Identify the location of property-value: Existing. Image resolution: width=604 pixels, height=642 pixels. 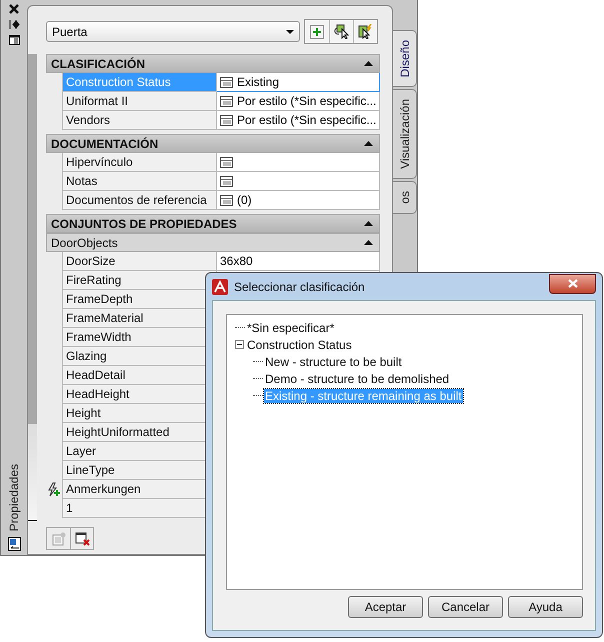
(298, 82).